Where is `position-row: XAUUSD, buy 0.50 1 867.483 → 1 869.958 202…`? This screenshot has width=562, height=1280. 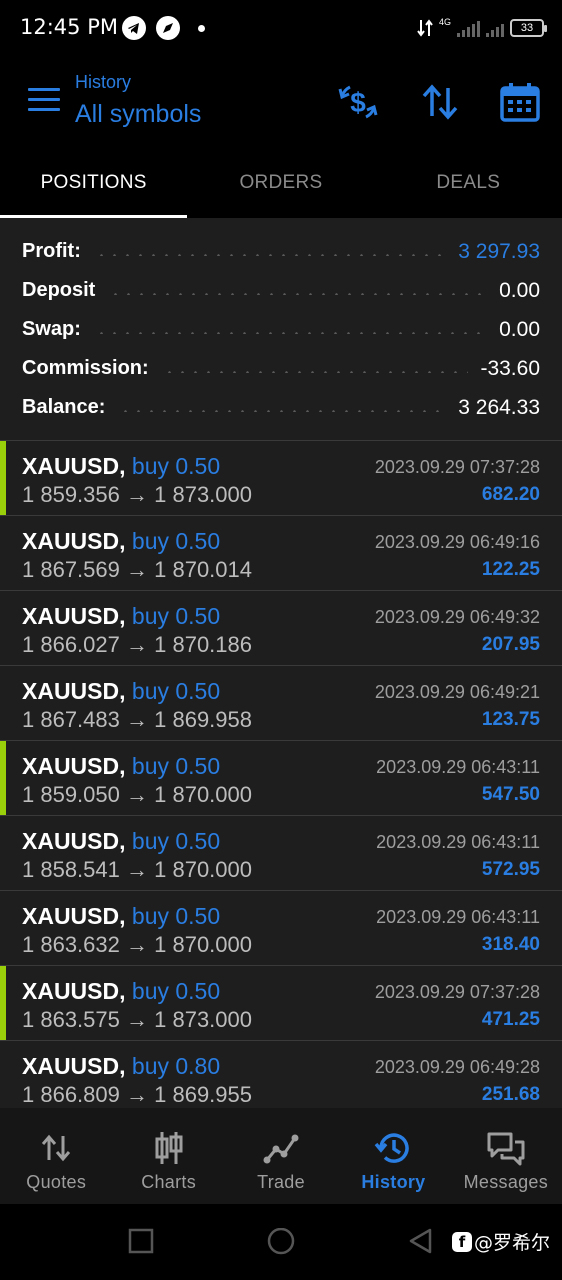
position-row: XAUUSD, buy 0.50 1 867.483 → 1 869.958 202… is located at coordinates (281, 702).